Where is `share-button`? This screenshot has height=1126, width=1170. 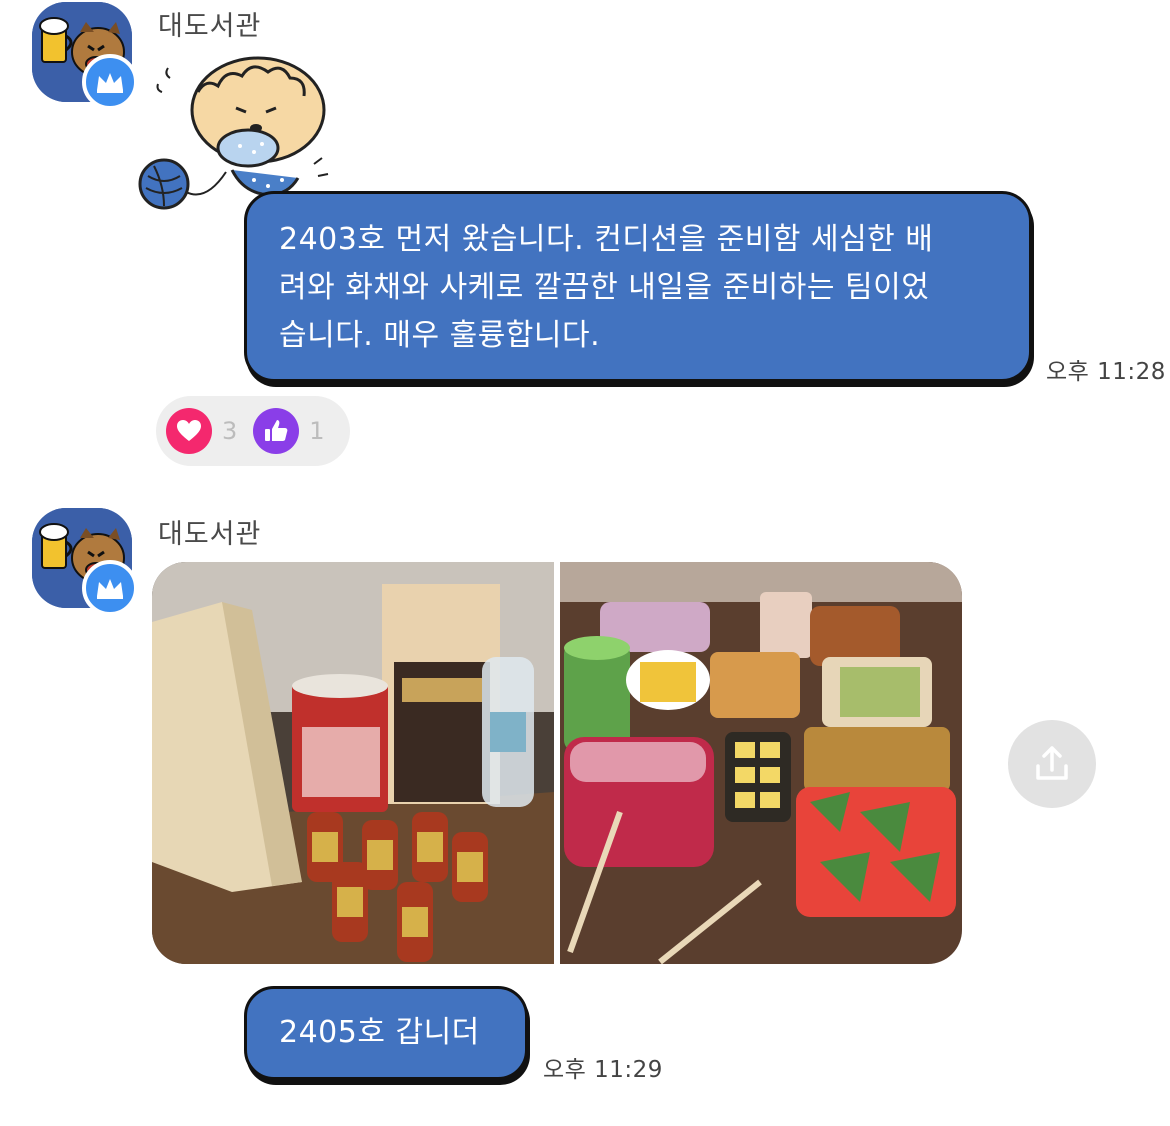 share-button is located at coordinates (1052, 764).